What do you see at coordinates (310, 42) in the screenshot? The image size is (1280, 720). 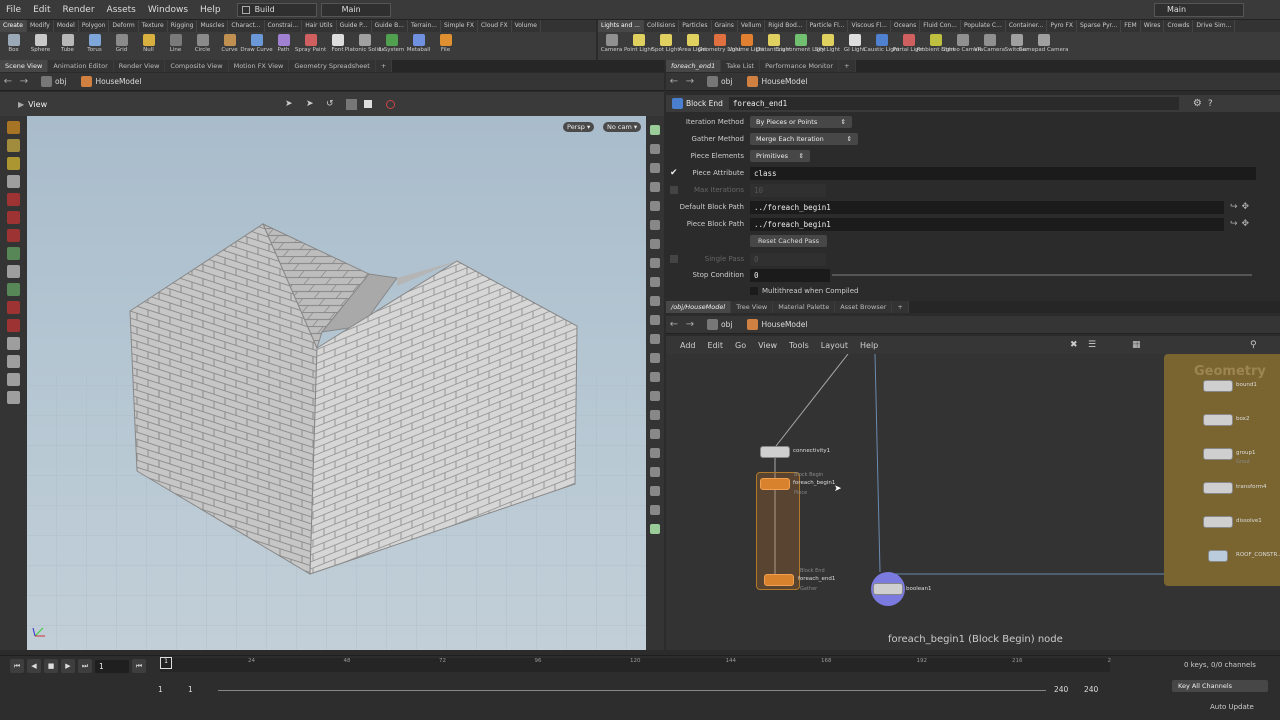 I see `shelf-tool: Spray Paint` at bounding box center [310, 42].